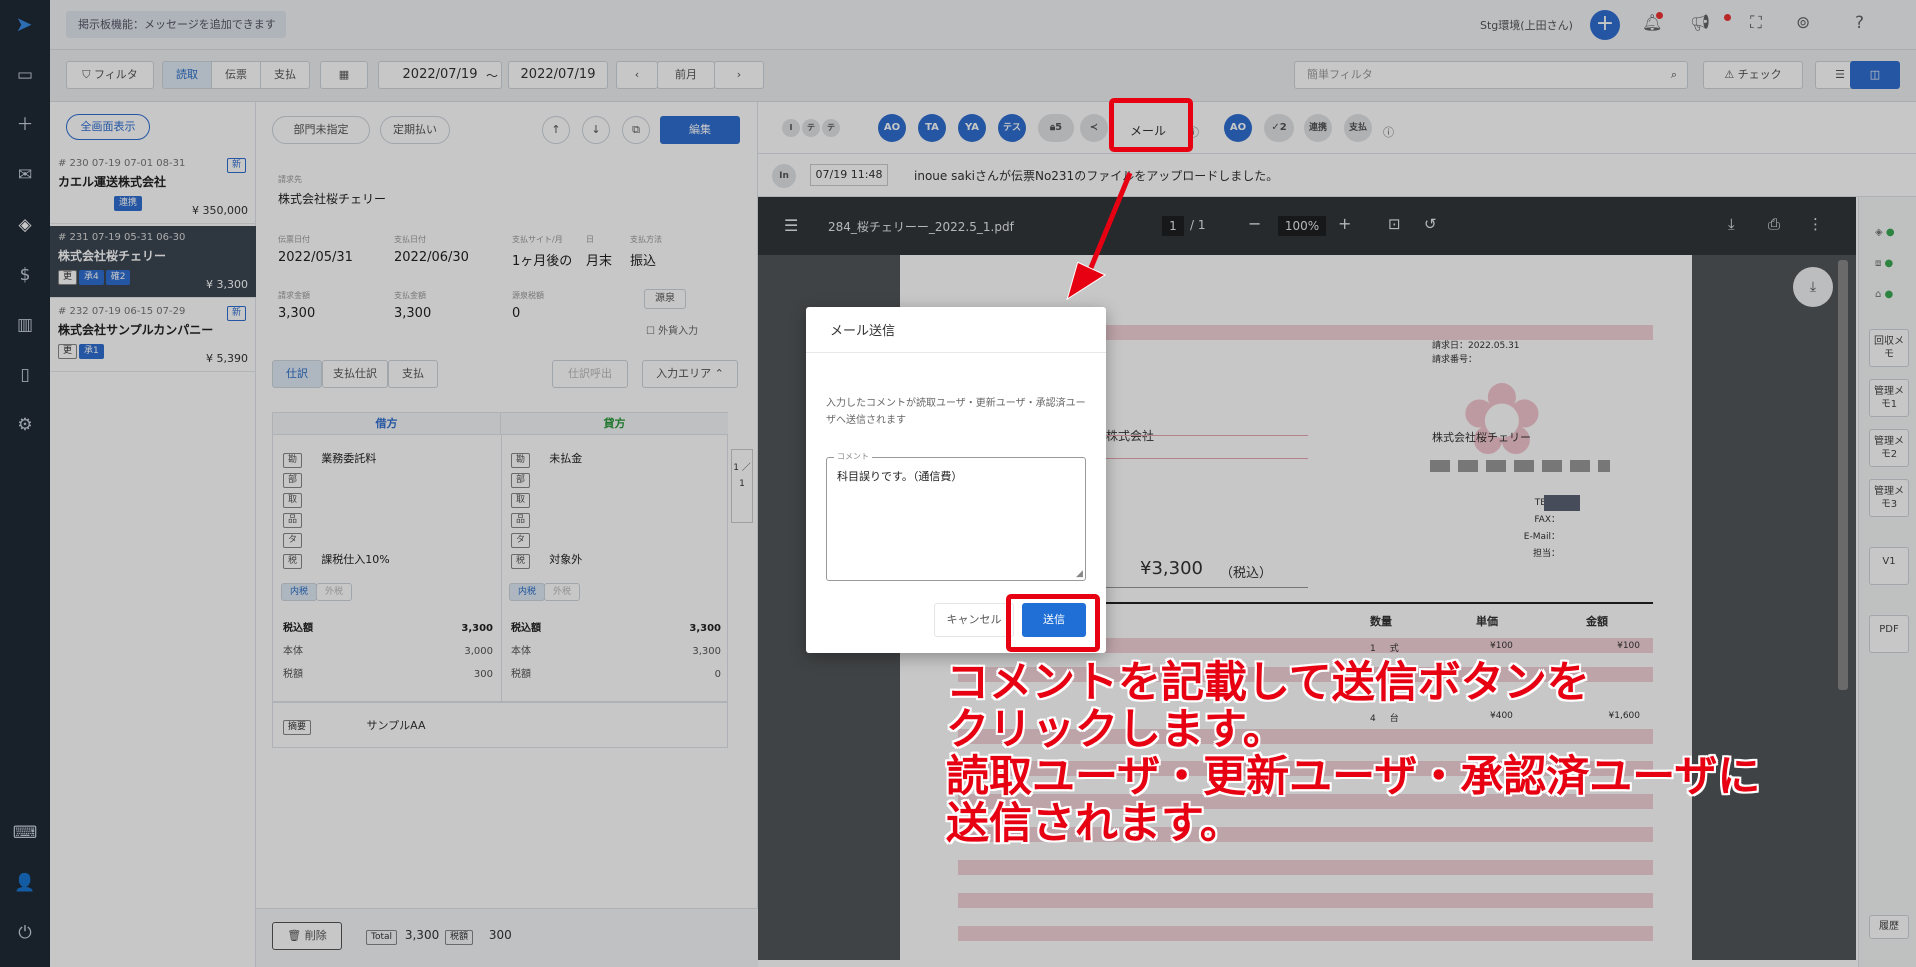  What do you see at coordinates (956, 412) in the screenshot?
I see `dialog-description: 入力したコメントが読取ユーザ・更新ユーザ・承認済ユーザへ送信されます` at bounding box center [956, 412].